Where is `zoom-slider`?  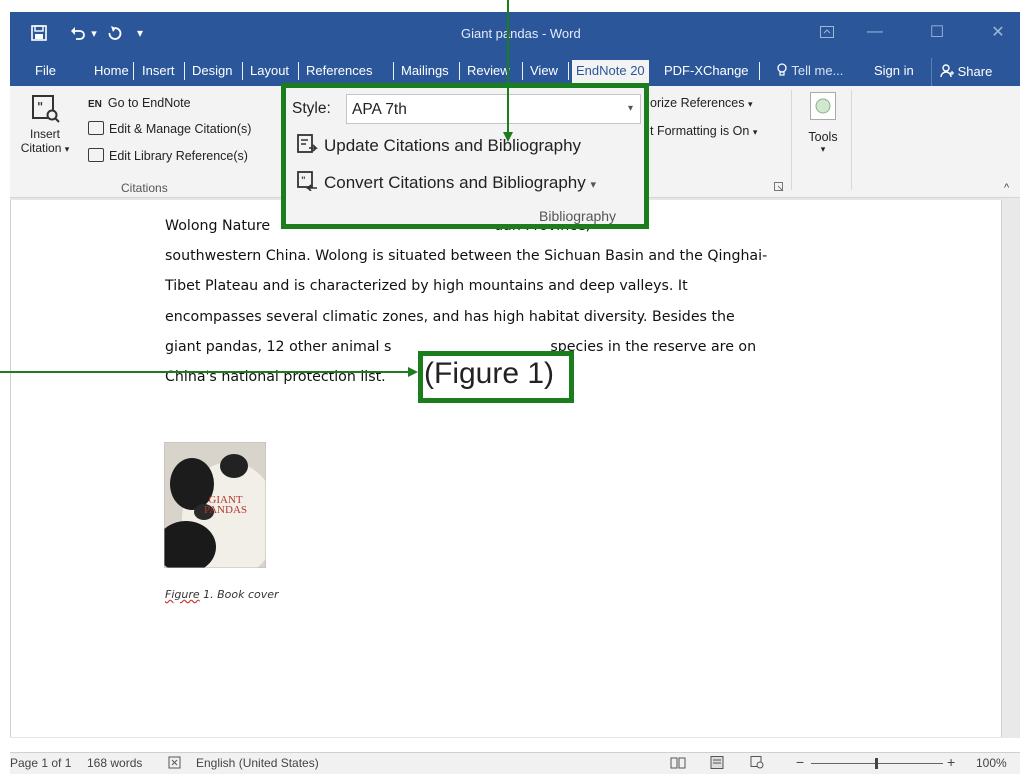
zoom-slider is located at coordinates (877, 763).